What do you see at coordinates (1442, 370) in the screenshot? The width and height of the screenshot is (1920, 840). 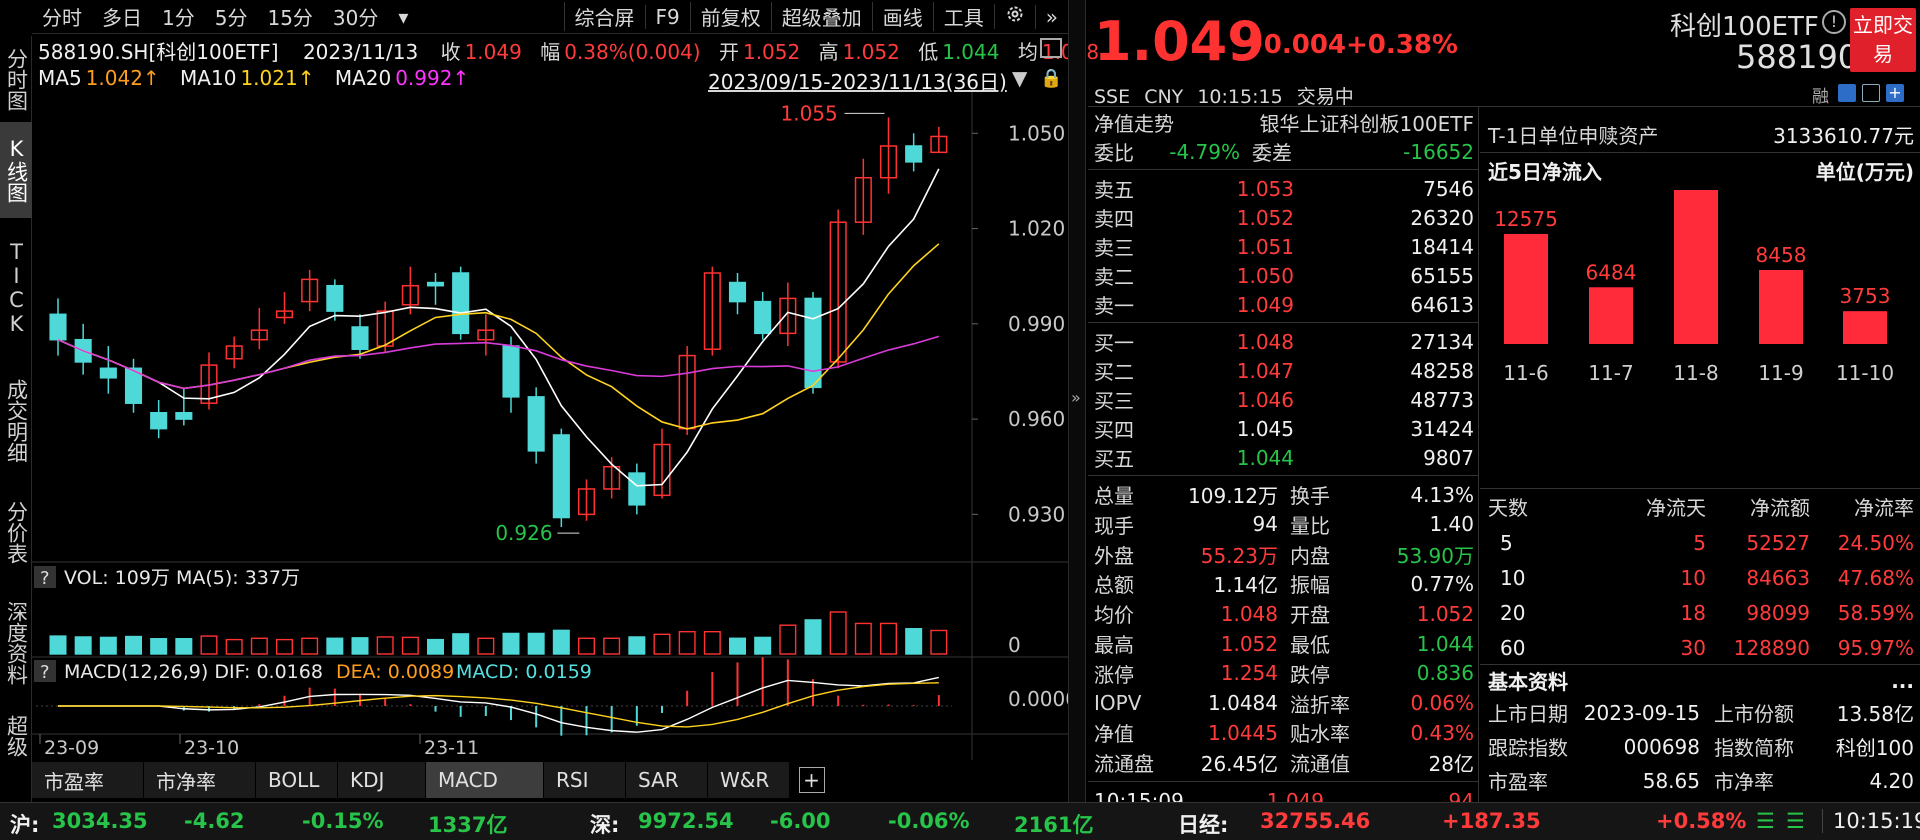 I see `bid-volume: 48258` at bounding box center [1442, 370].